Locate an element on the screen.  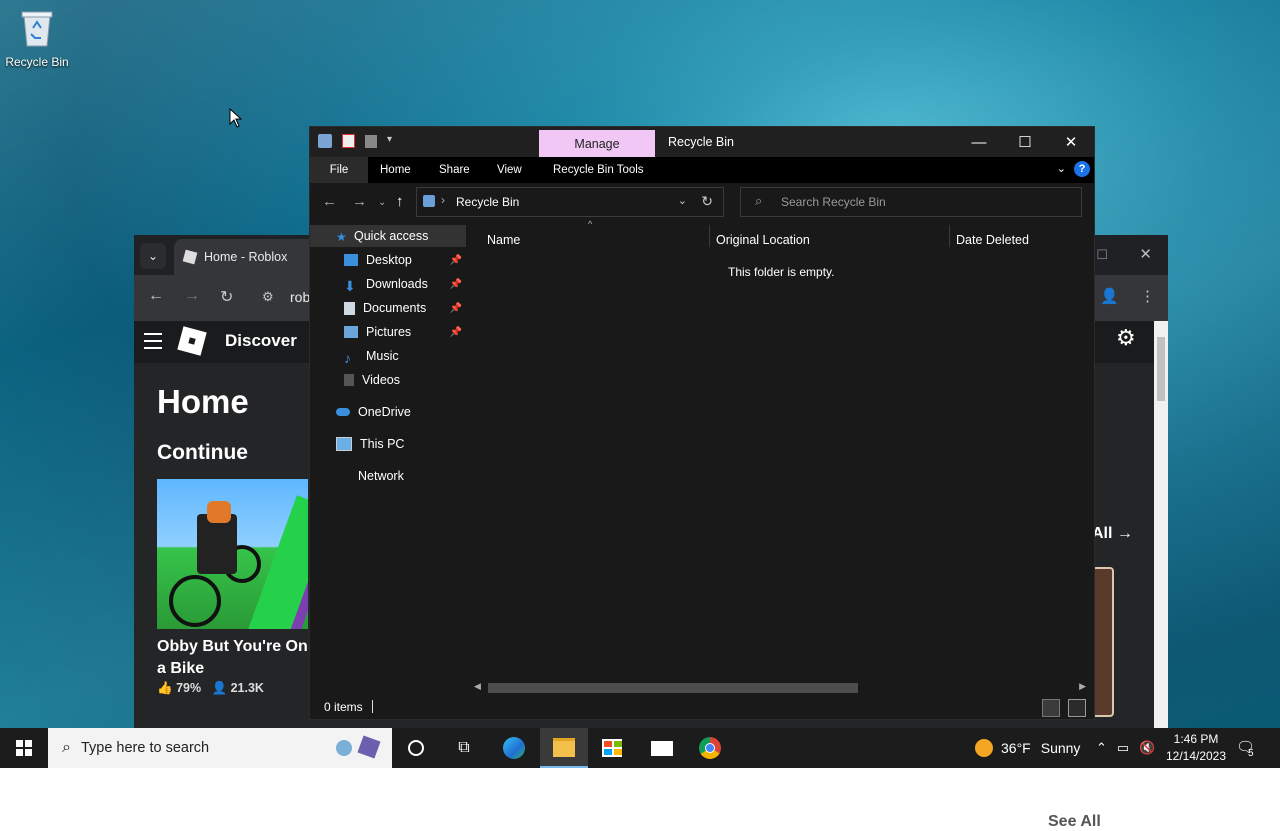
nav-videos: Videos is located at coordinates (388, 380).